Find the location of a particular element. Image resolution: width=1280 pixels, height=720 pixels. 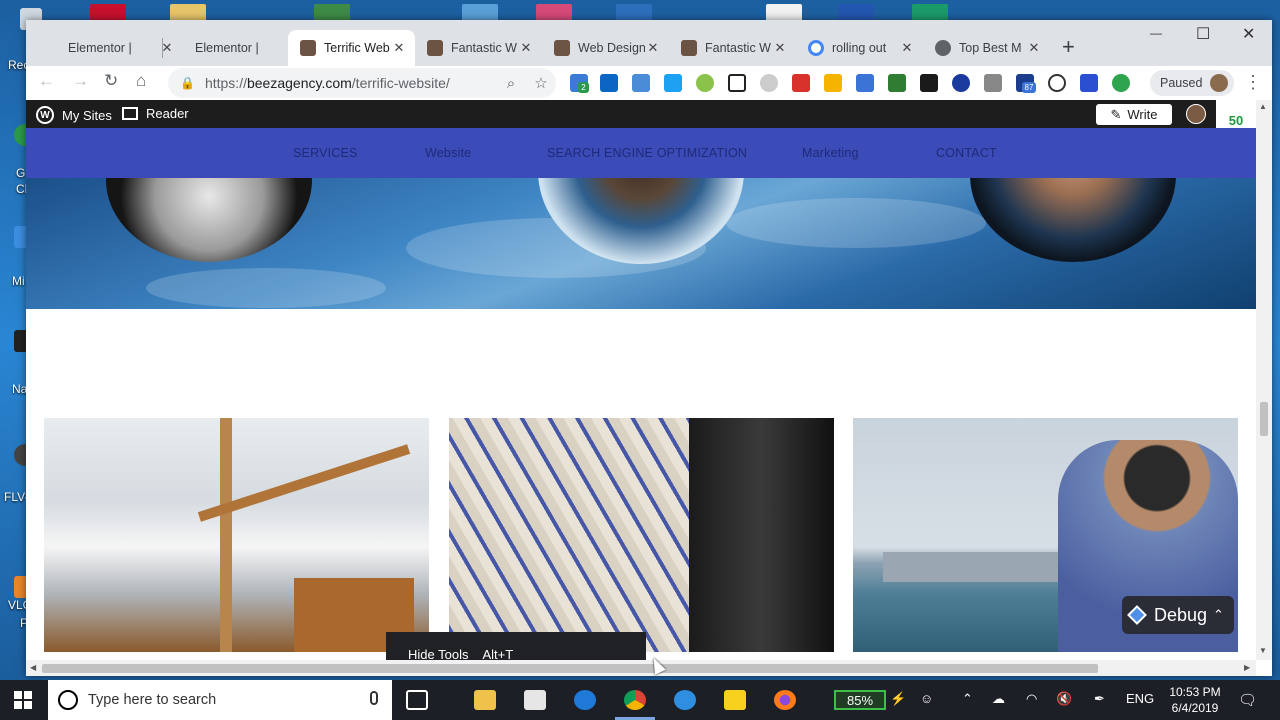

notifications-icon: 🗨 is located at coordinates (1247, 700).